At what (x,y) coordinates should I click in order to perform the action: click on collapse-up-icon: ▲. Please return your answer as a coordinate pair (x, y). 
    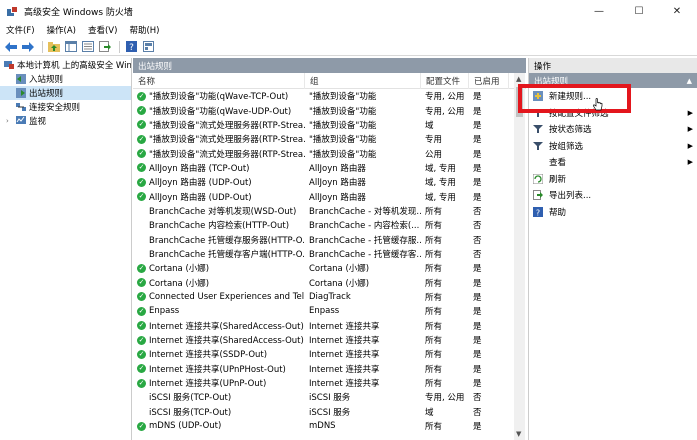
    Looking at the image, I should click on (689, 81).